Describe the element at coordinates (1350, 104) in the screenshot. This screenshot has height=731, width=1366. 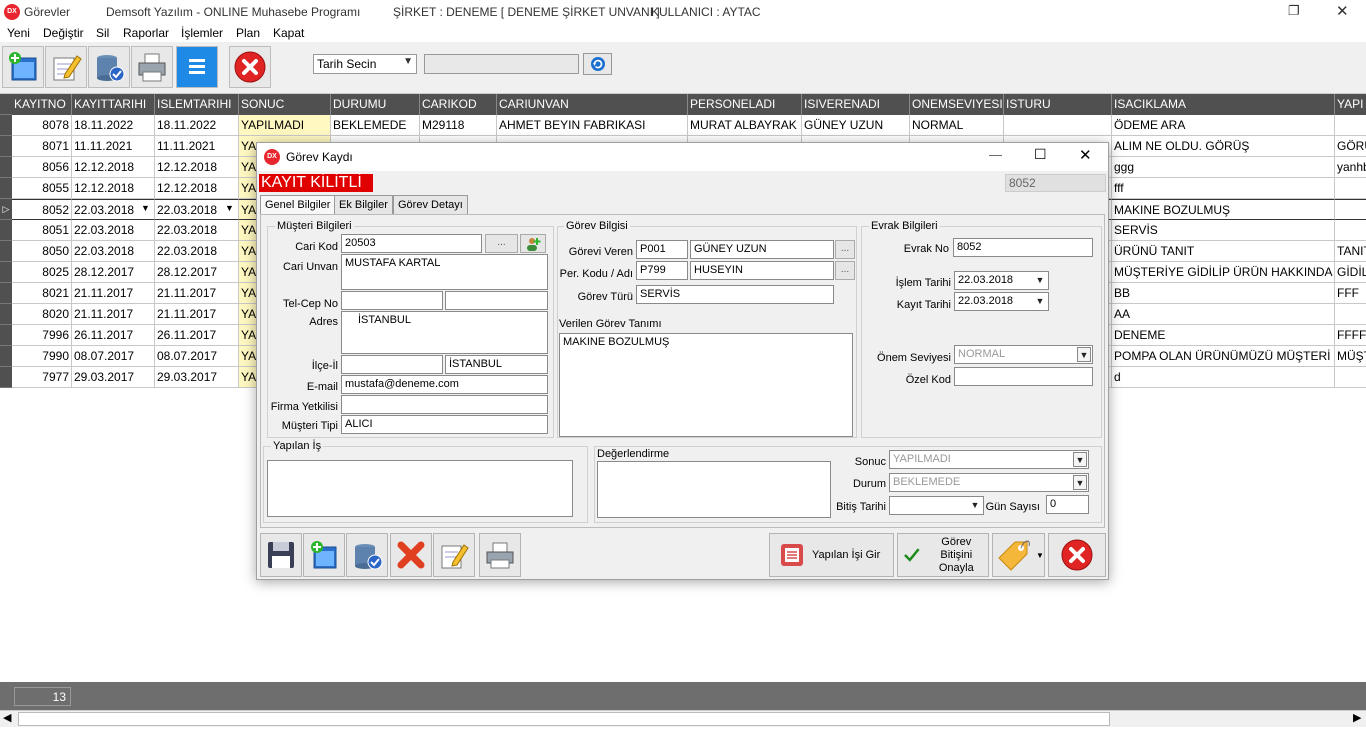
I see `column-header-yapi: YAPI` at that location.